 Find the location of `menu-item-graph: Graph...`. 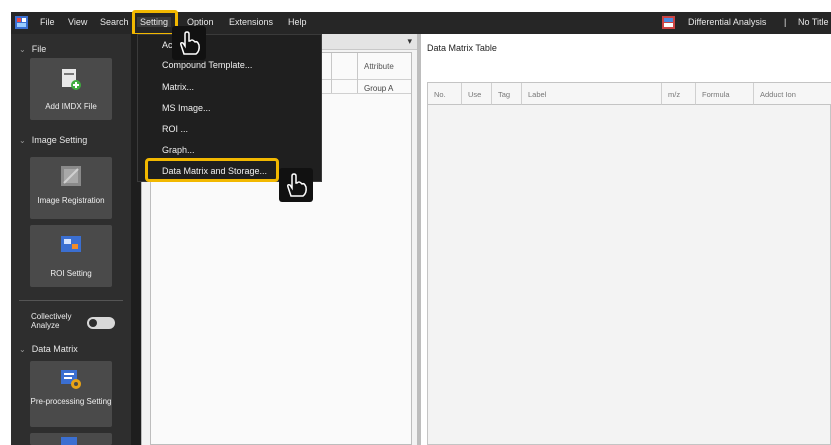

menu-item-graph: Graph... is located at coordinates (178, 150).